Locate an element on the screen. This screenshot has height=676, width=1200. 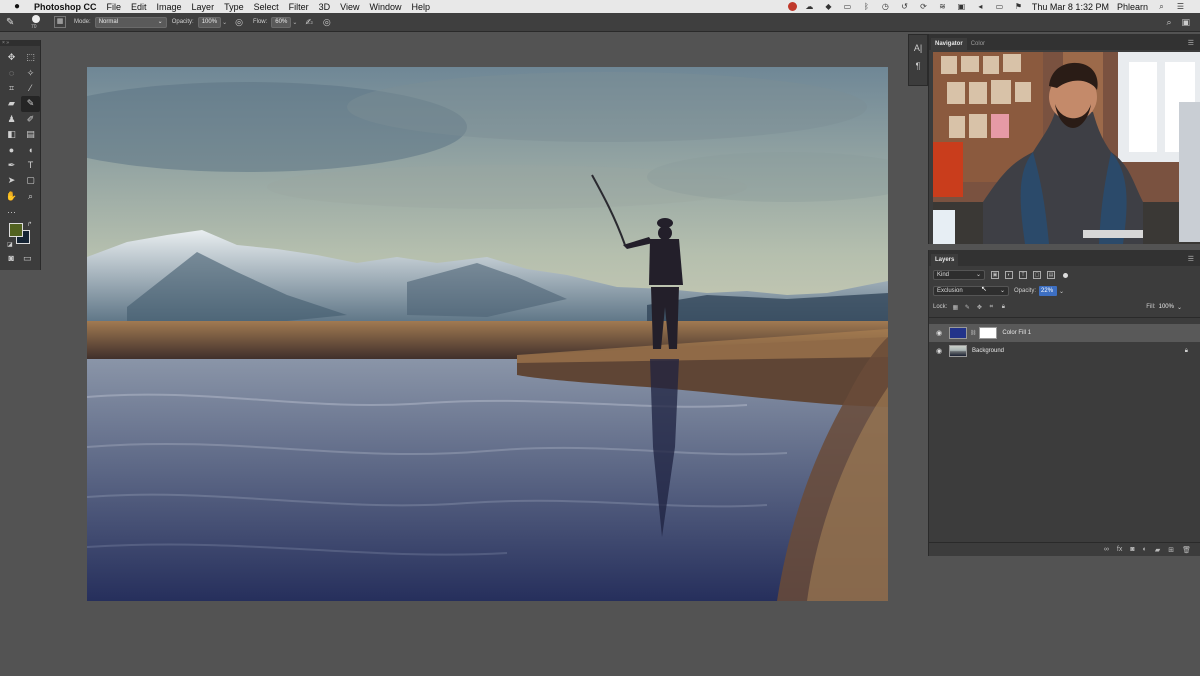
lock-all-icon: 🔒︎ is located at coordinates (1003, 307).